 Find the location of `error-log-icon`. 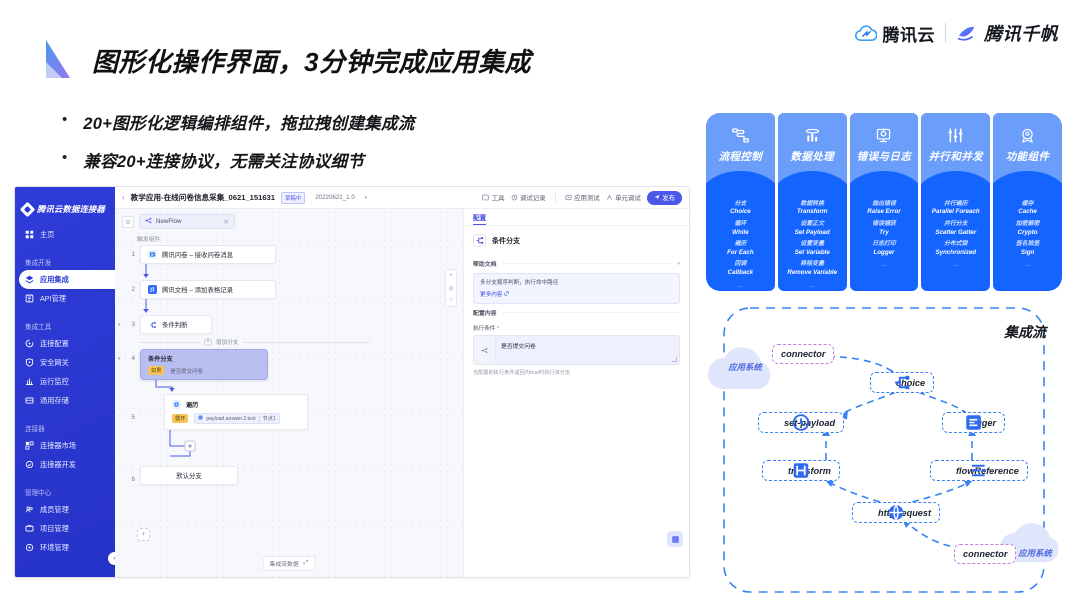

error-log-icon is located at coordinates (884, 135).